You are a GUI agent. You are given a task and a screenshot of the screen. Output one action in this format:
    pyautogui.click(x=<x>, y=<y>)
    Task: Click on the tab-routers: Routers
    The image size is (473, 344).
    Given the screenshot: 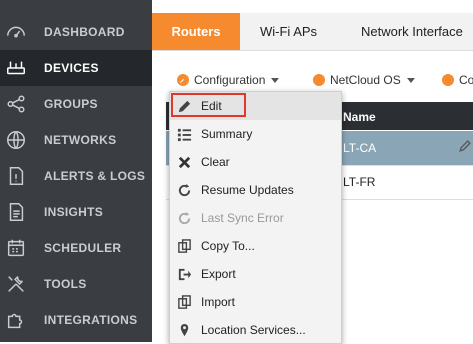 What is the action you would take?
    pyautogui.click(x=196, y=31)
    